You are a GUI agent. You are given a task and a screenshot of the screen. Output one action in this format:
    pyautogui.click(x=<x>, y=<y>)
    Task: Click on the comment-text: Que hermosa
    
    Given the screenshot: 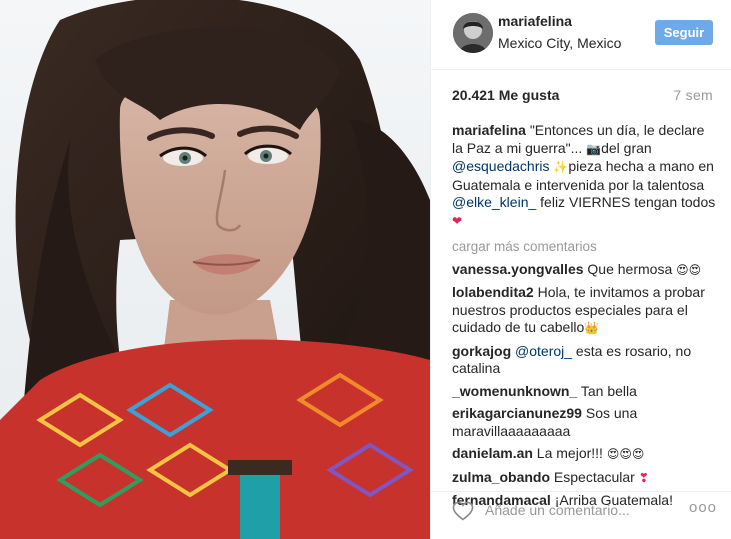 What is the action you would take?
    pyautogui.click(x=630, y=268)
    